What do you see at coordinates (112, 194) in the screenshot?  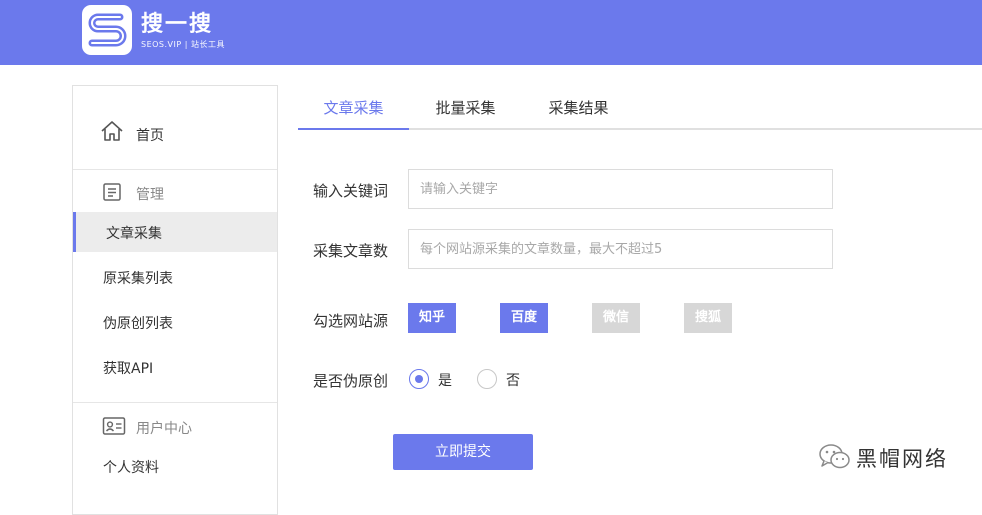 I see `document-list-icon` at bounding box center [112, 194].